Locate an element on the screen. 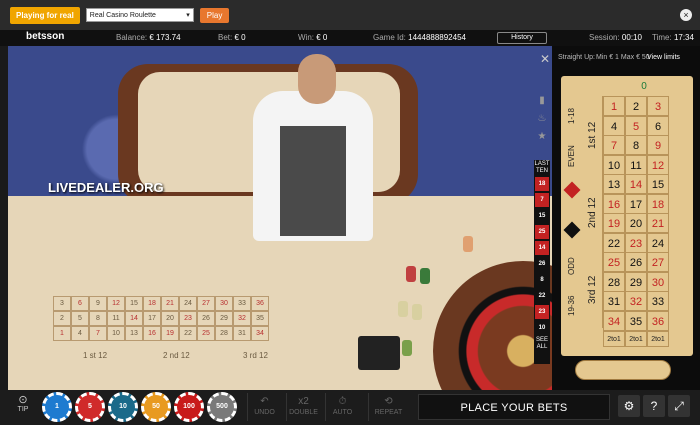 The height and width of the screenshot is (425, 700). auto-button: ⏱ AUTO is located at coordinates (342, 407).